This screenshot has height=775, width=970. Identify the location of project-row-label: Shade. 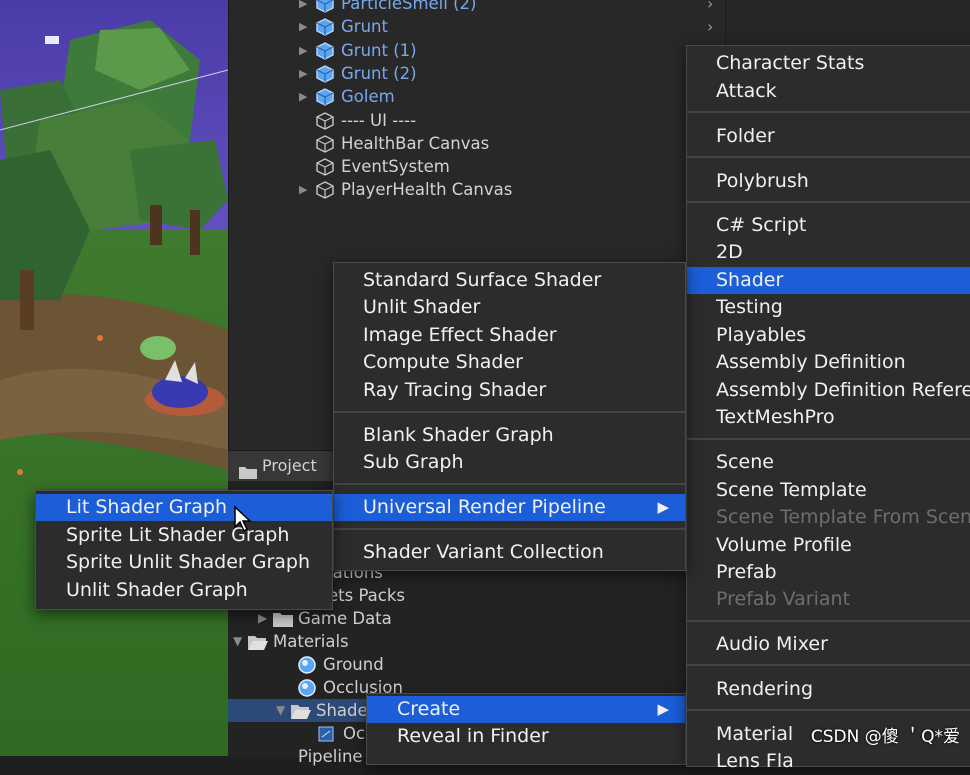
(342, 710).